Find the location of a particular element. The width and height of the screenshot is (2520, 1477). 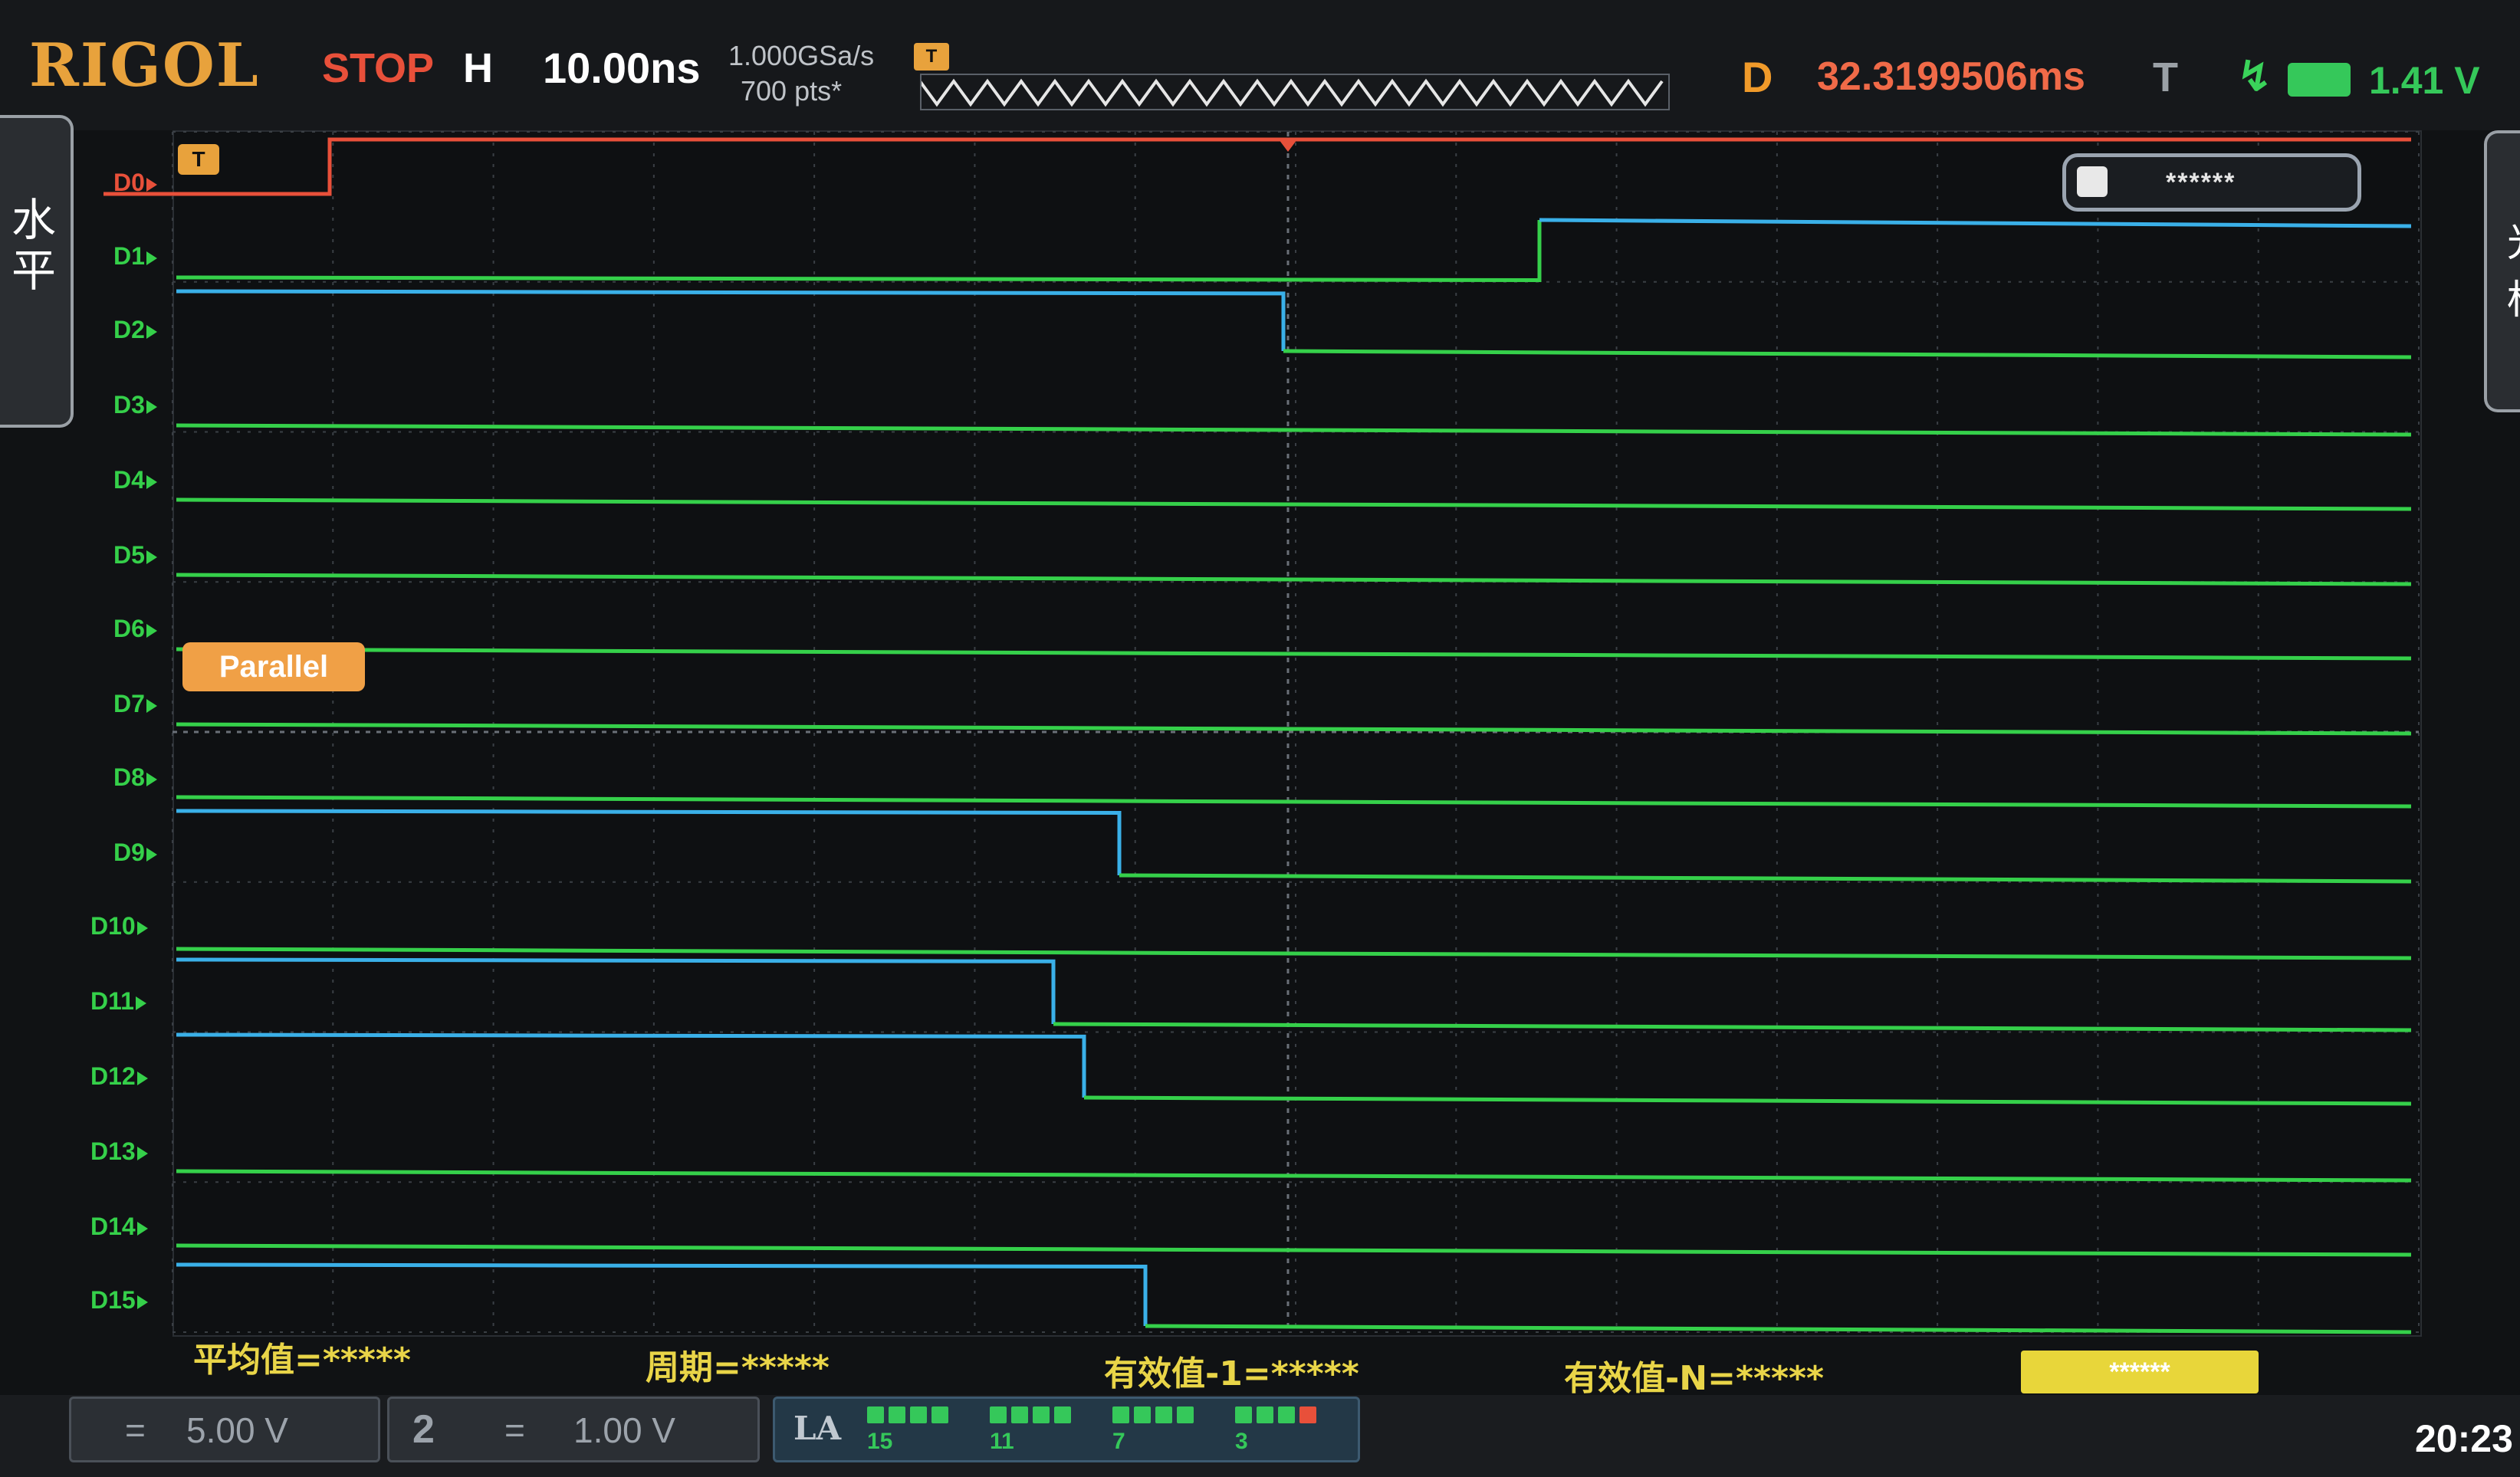

measurement-rms-n: 有效值-N=***** is located at coordinates (1694, 1376).